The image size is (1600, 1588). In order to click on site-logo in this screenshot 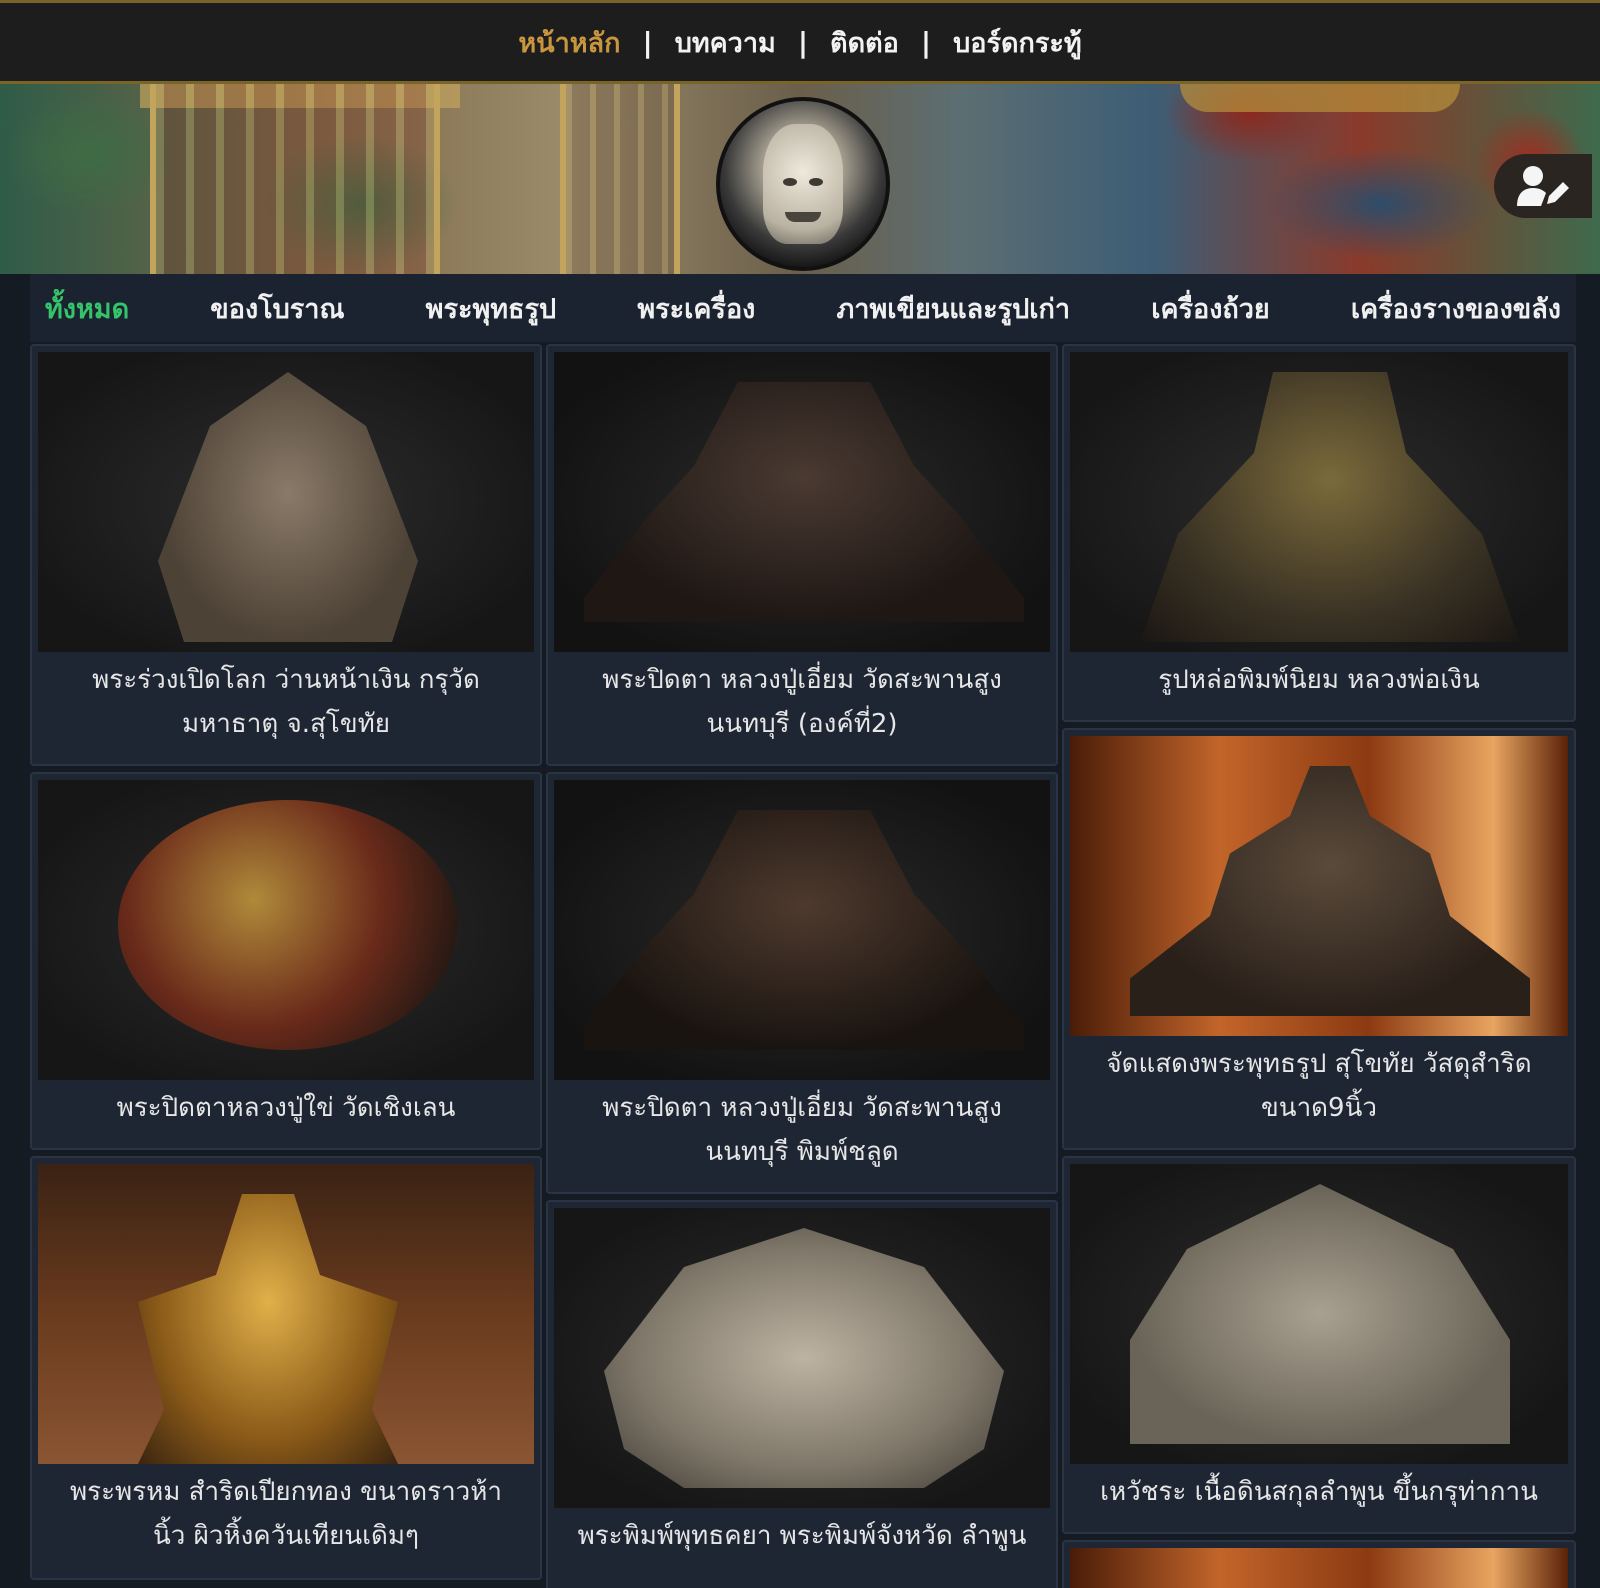, I will do `click(803, 184)`.